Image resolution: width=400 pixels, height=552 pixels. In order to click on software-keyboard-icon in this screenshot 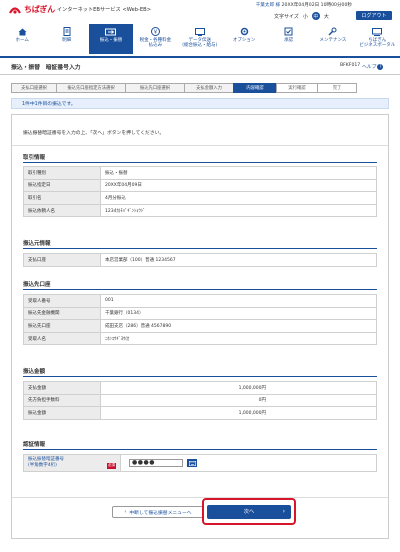, I will do `click(192, 463)`.